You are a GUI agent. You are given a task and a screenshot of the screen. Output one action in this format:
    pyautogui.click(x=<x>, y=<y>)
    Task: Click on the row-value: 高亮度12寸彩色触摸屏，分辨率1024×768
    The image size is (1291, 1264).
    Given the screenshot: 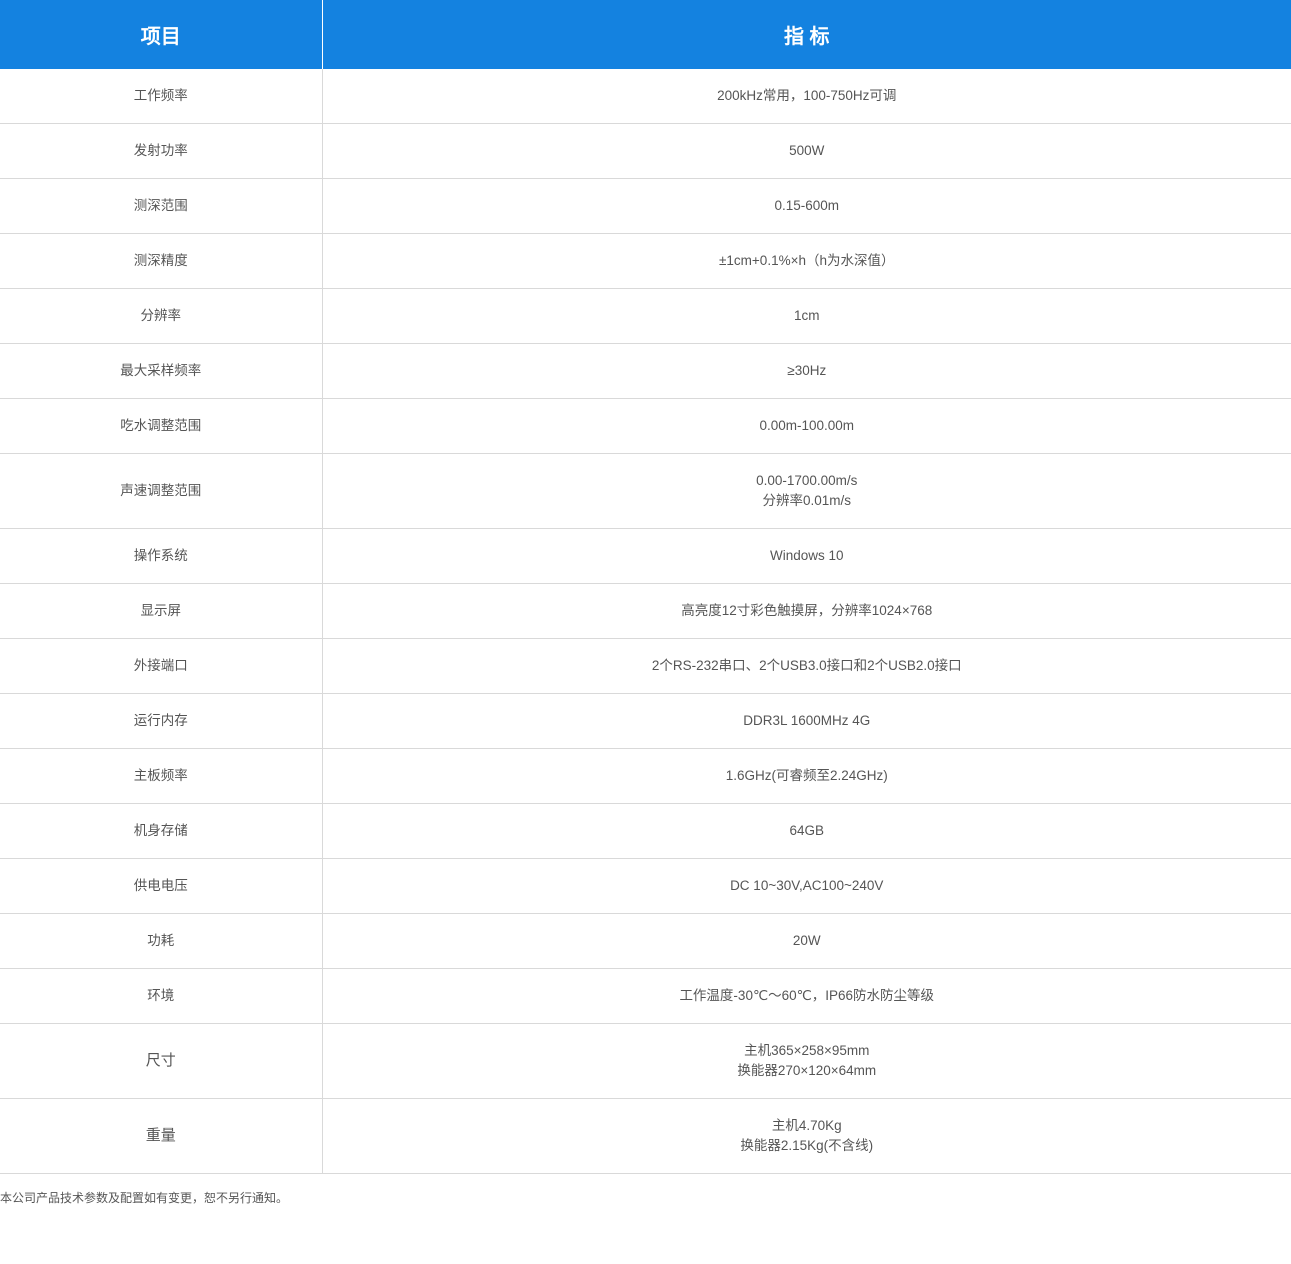 What is the action you would take?
    pyautogui.click(x=806, y=611)
    